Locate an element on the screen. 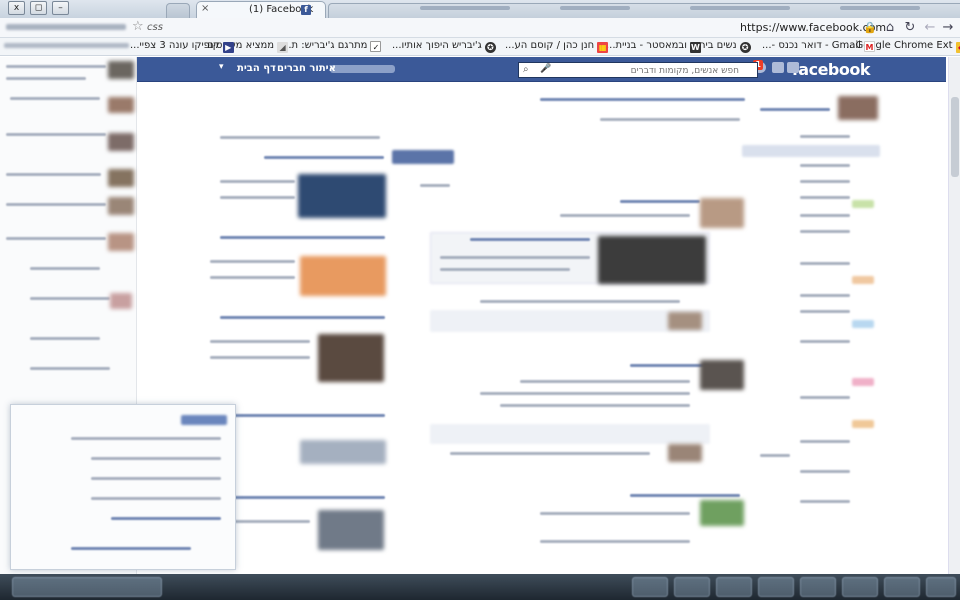  microphone-icon: 🎤 is located at coordinates (545, 69).